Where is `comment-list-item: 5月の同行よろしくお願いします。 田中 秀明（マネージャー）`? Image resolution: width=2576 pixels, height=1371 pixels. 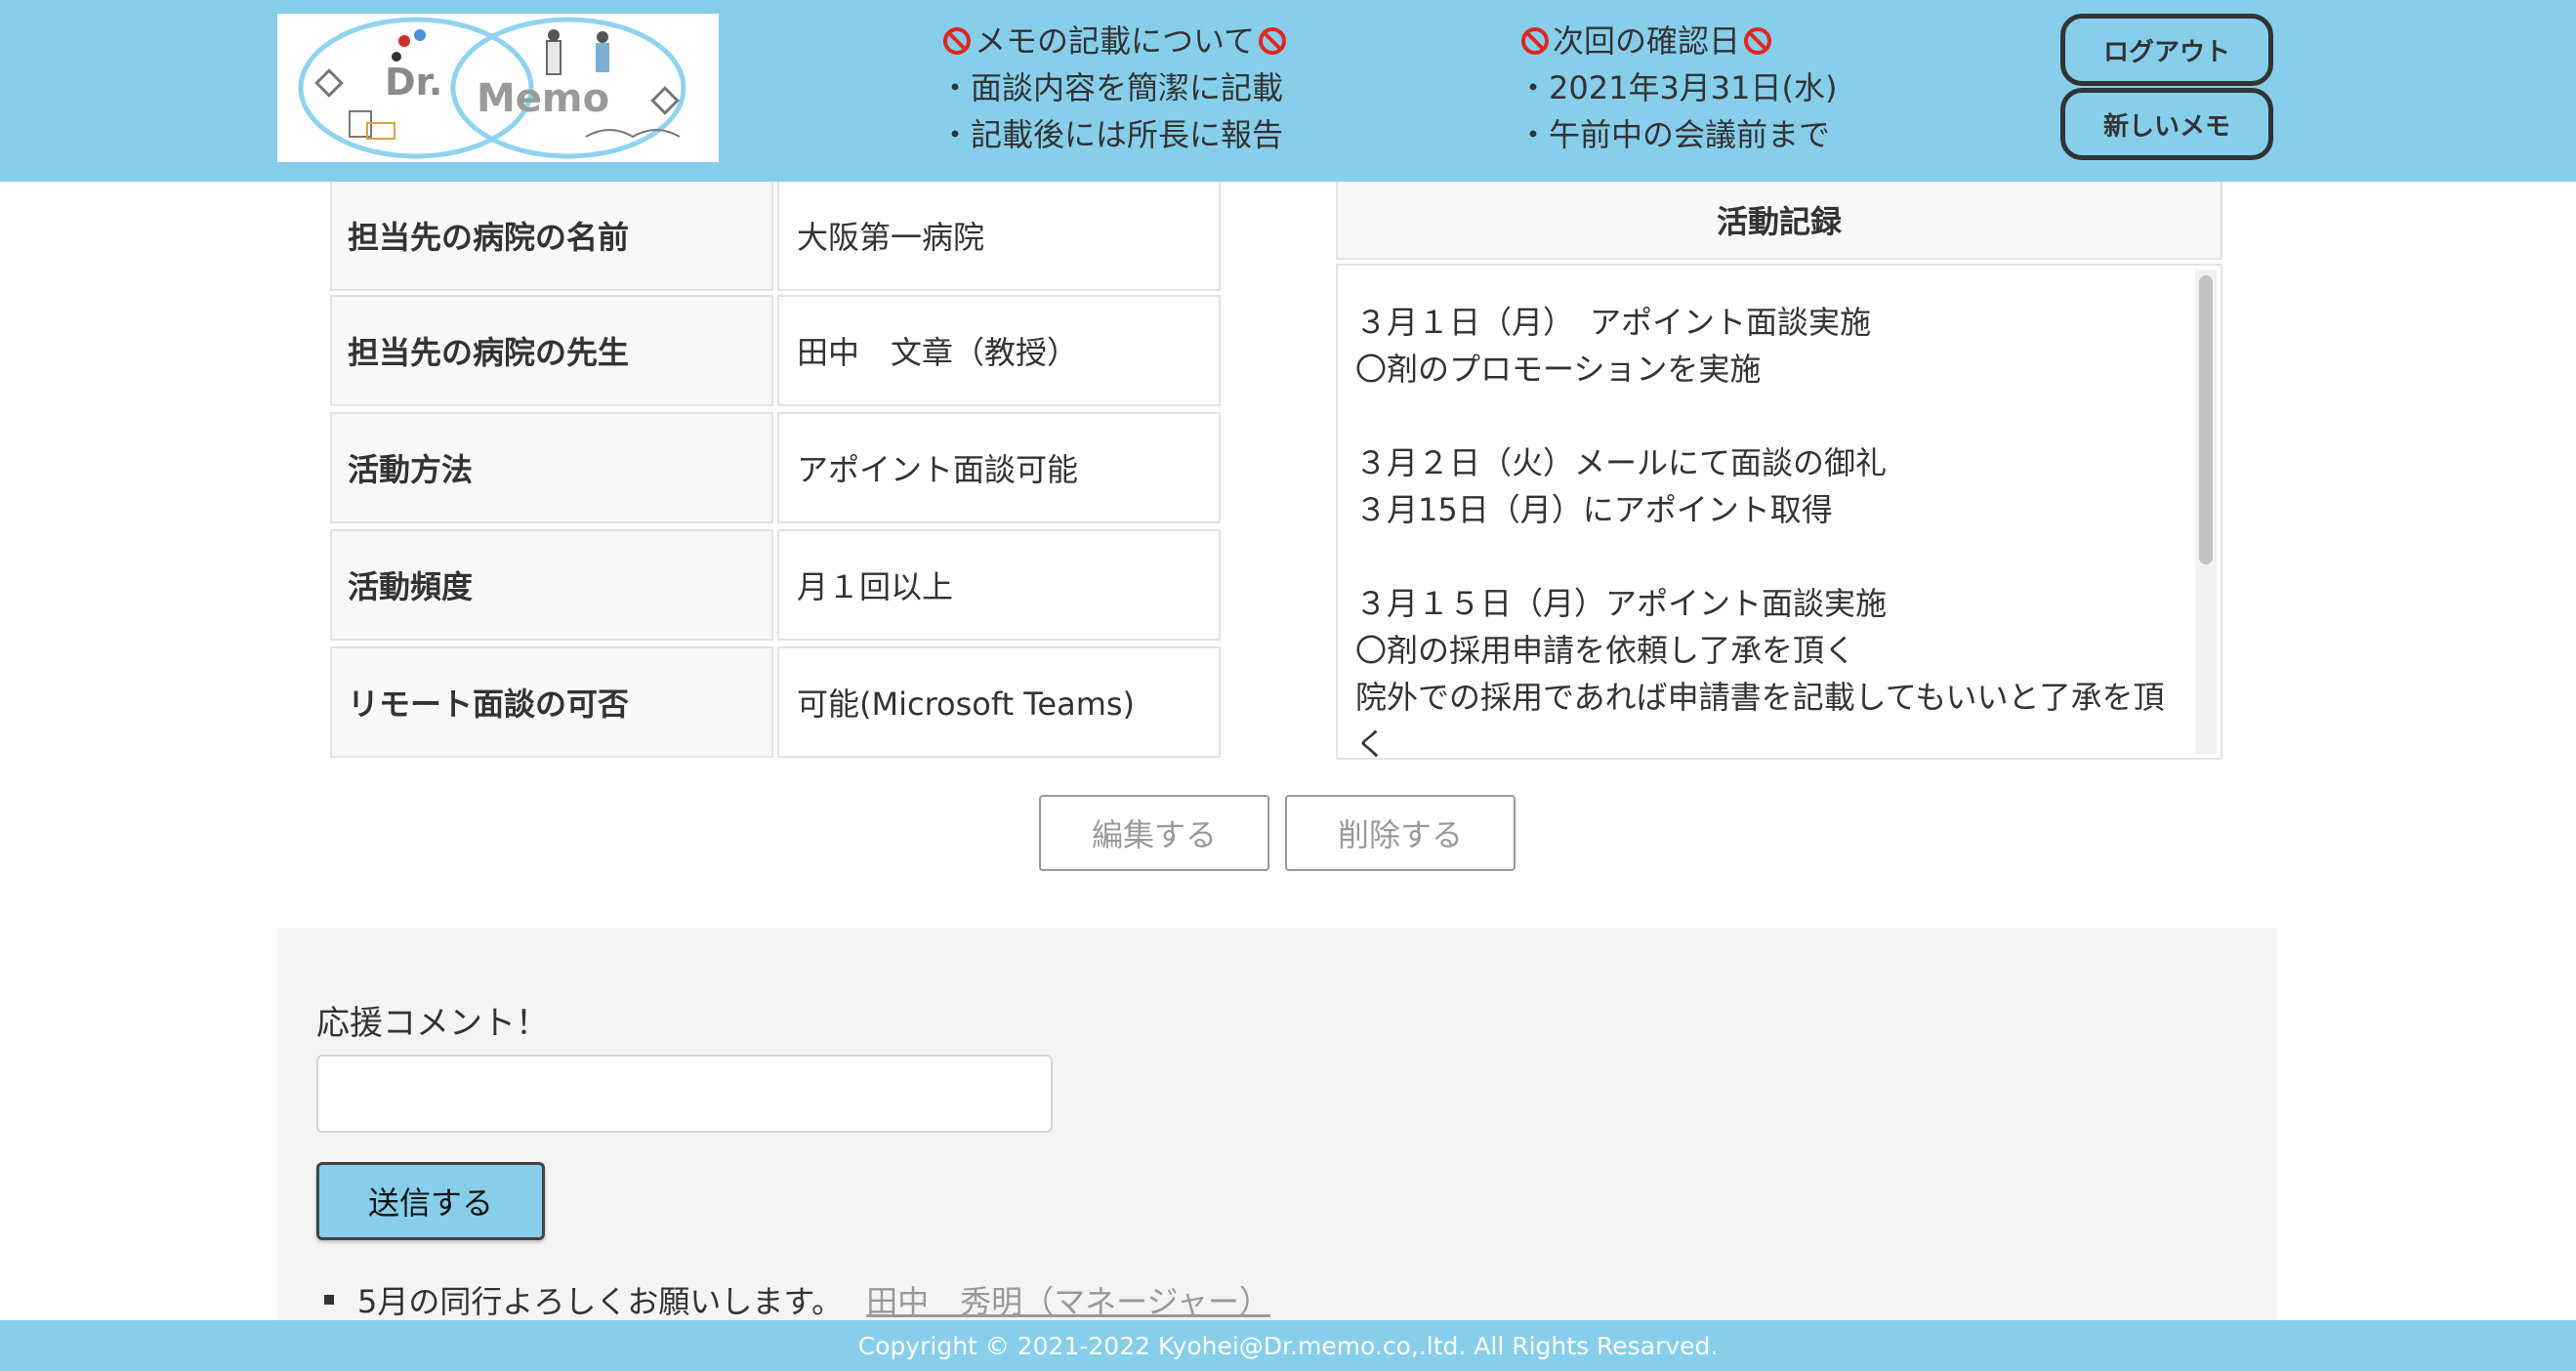 comment-list-item: 5月の同行よろしくお願いします。 田中 秀明（マネージャー） is located at coordinates (797, 1299).